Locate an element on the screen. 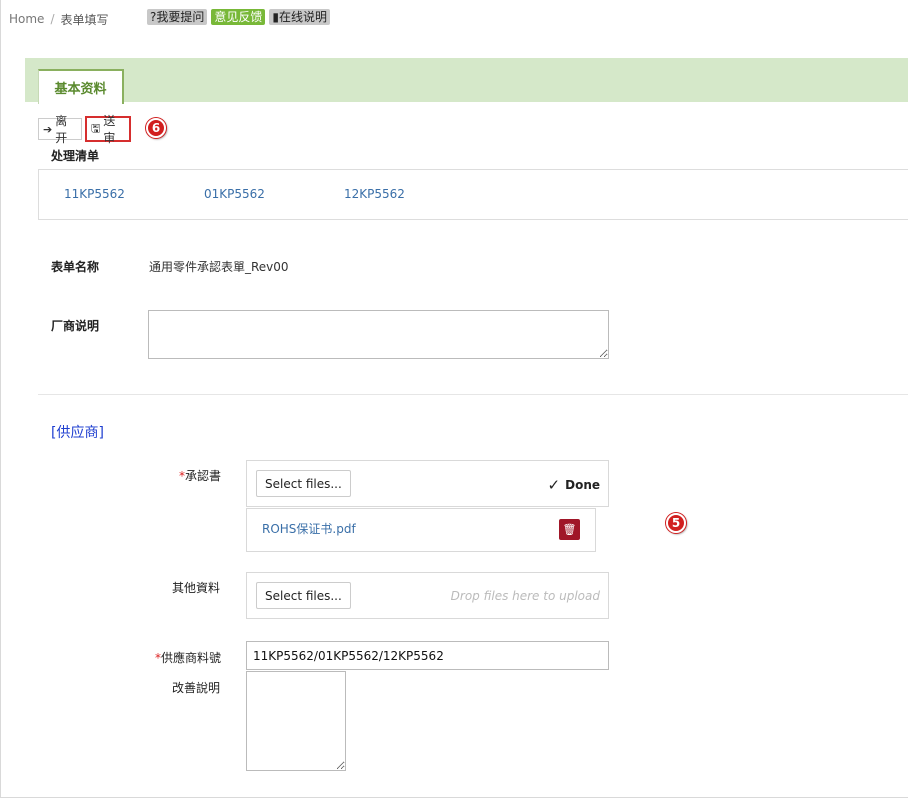 The width and height of the screenshot is (908, 798). submit-review-button: 🖫 送审 is located at coordinates (108, 129).